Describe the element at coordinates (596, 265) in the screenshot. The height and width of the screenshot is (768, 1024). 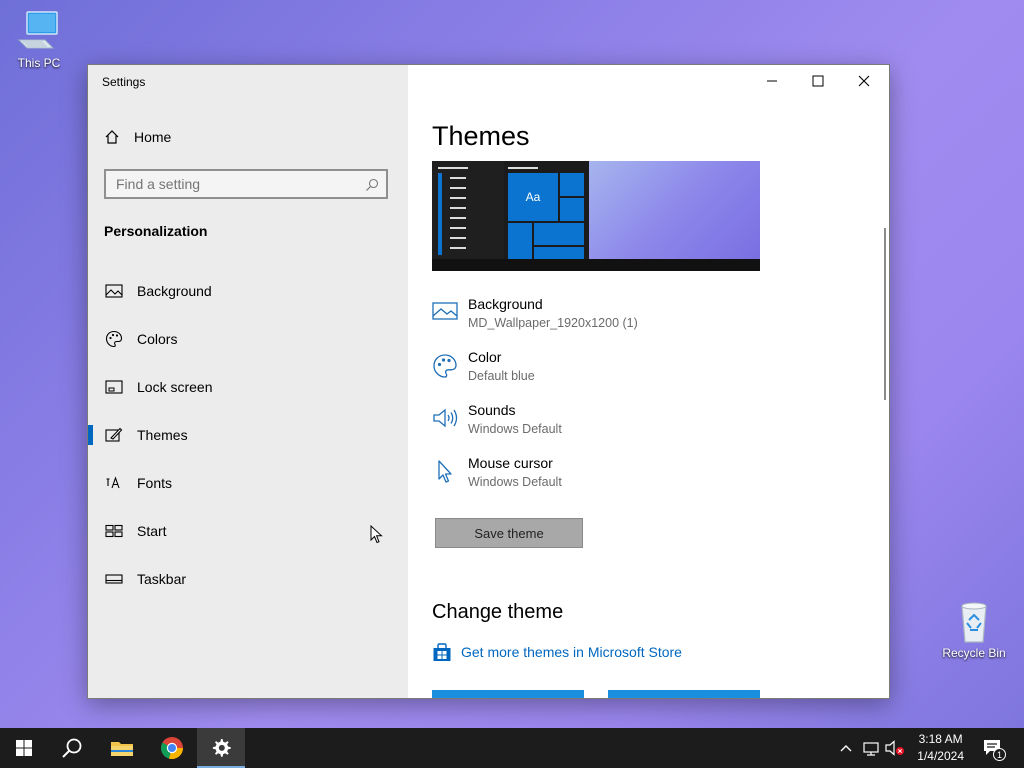
I see `preview-taskbar` at that location.